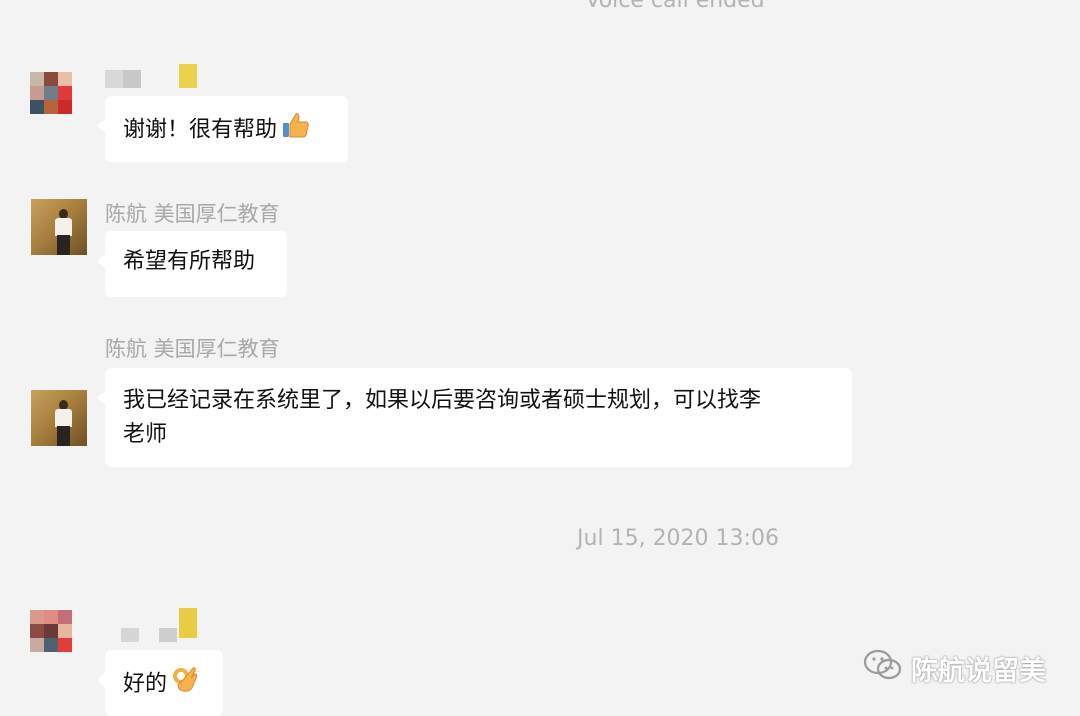  I want to click on watermark-text: 陈航说留美, so click(978, 671).